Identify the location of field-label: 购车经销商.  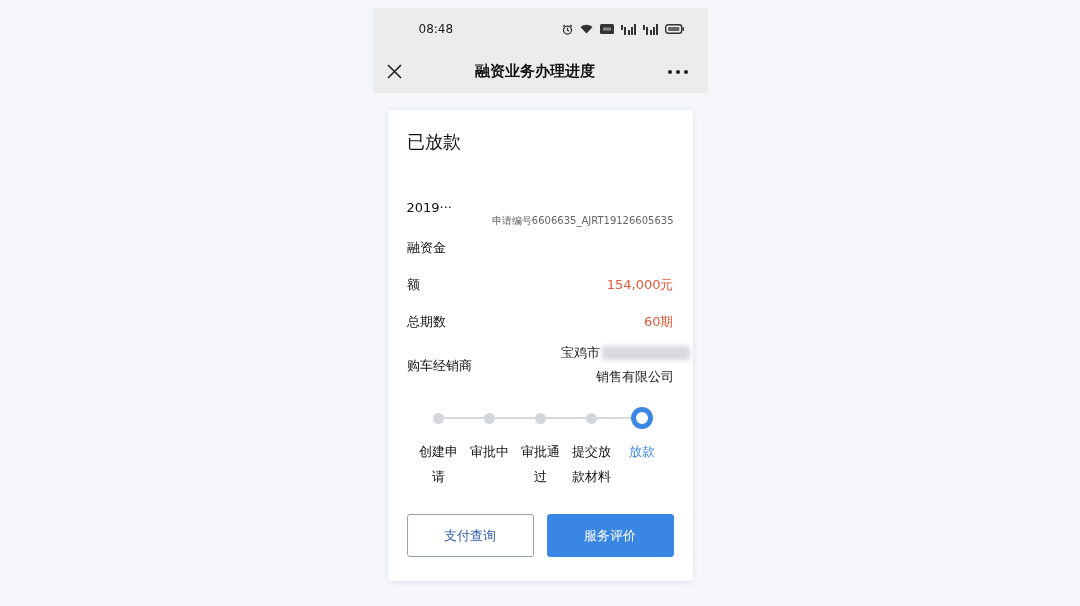
(439, 365).